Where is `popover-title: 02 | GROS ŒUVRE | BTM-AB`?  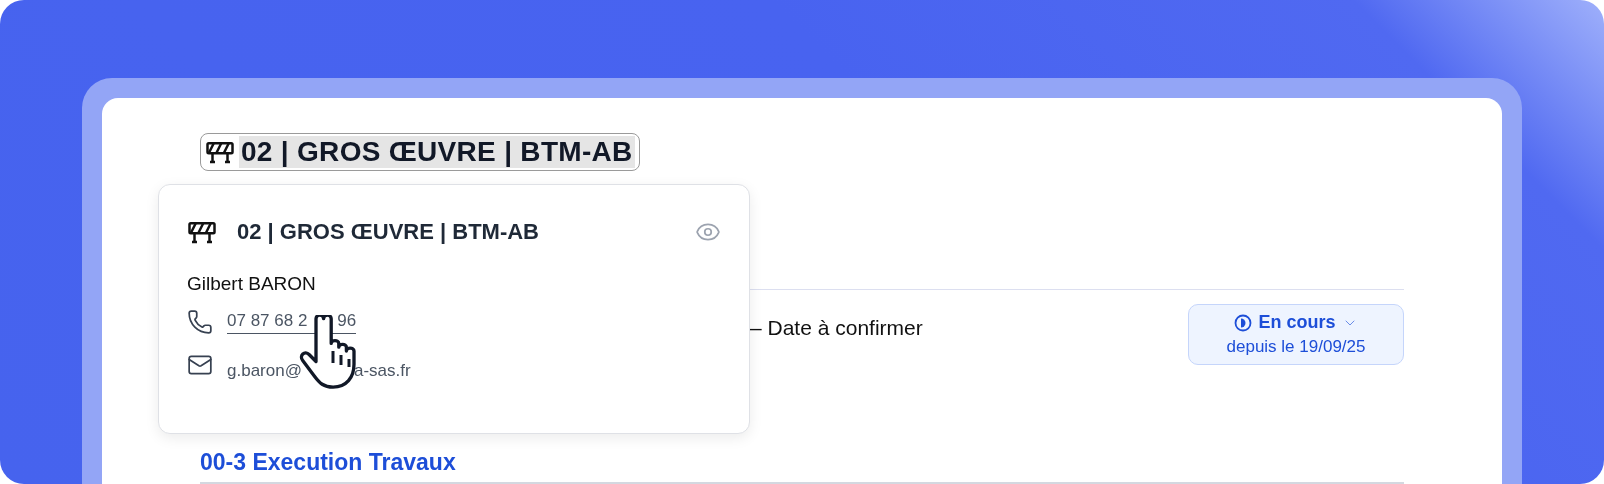 popover-title: 02 | GROS ŒUVRE | BTM-AB is located at coordinates (388, 232).